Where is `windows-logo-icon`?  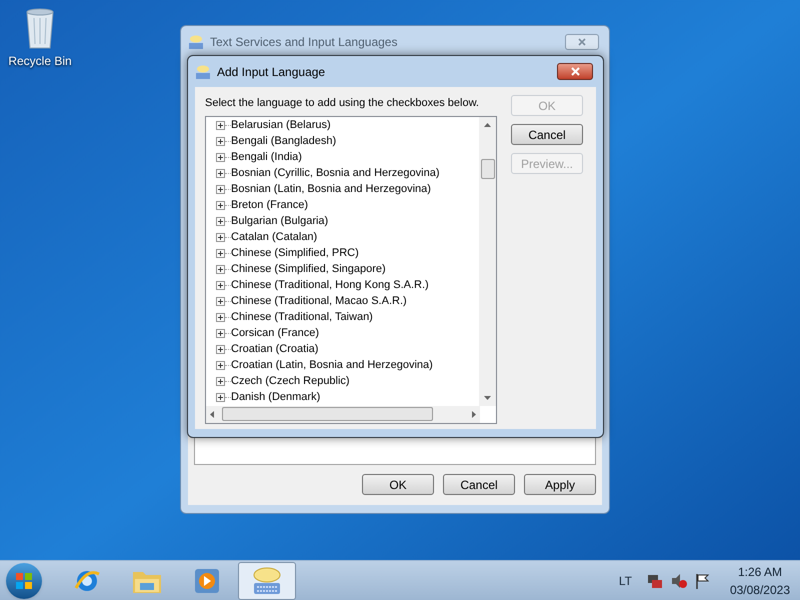 windows-logo-icon is located at coordinates (24, 581).